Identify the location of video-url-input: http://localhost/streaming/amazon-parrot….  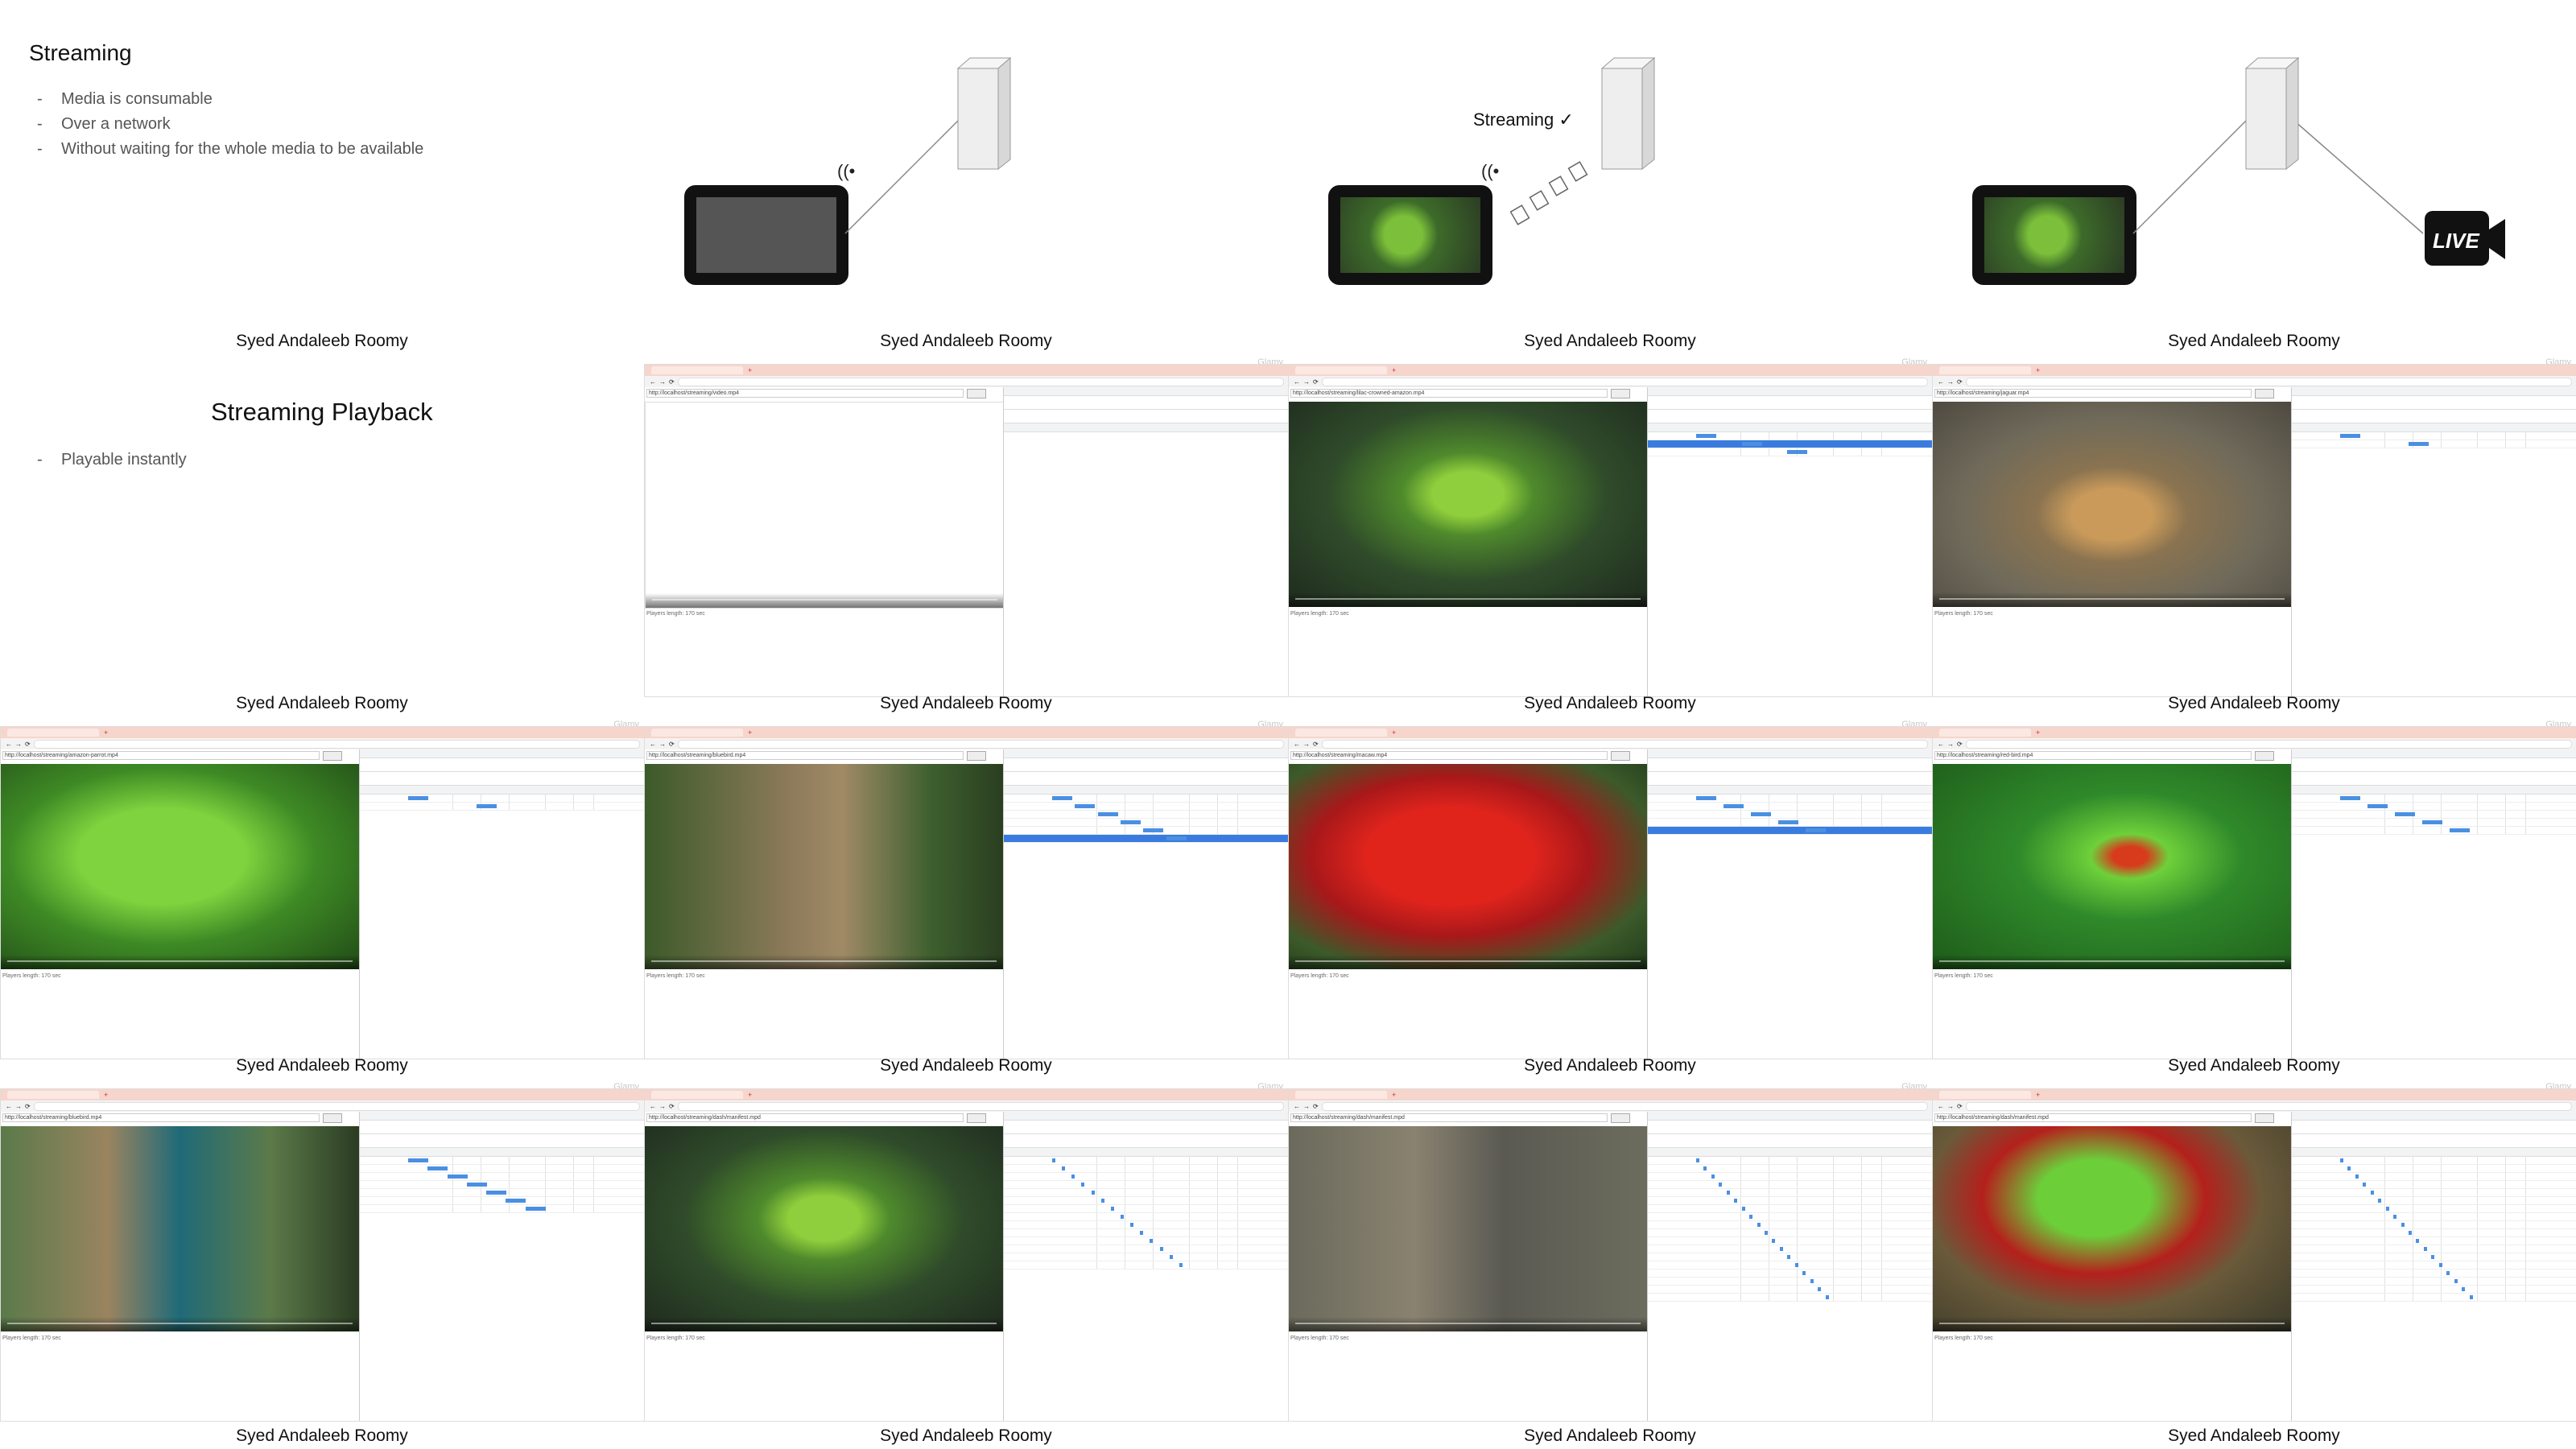
(161, 755).